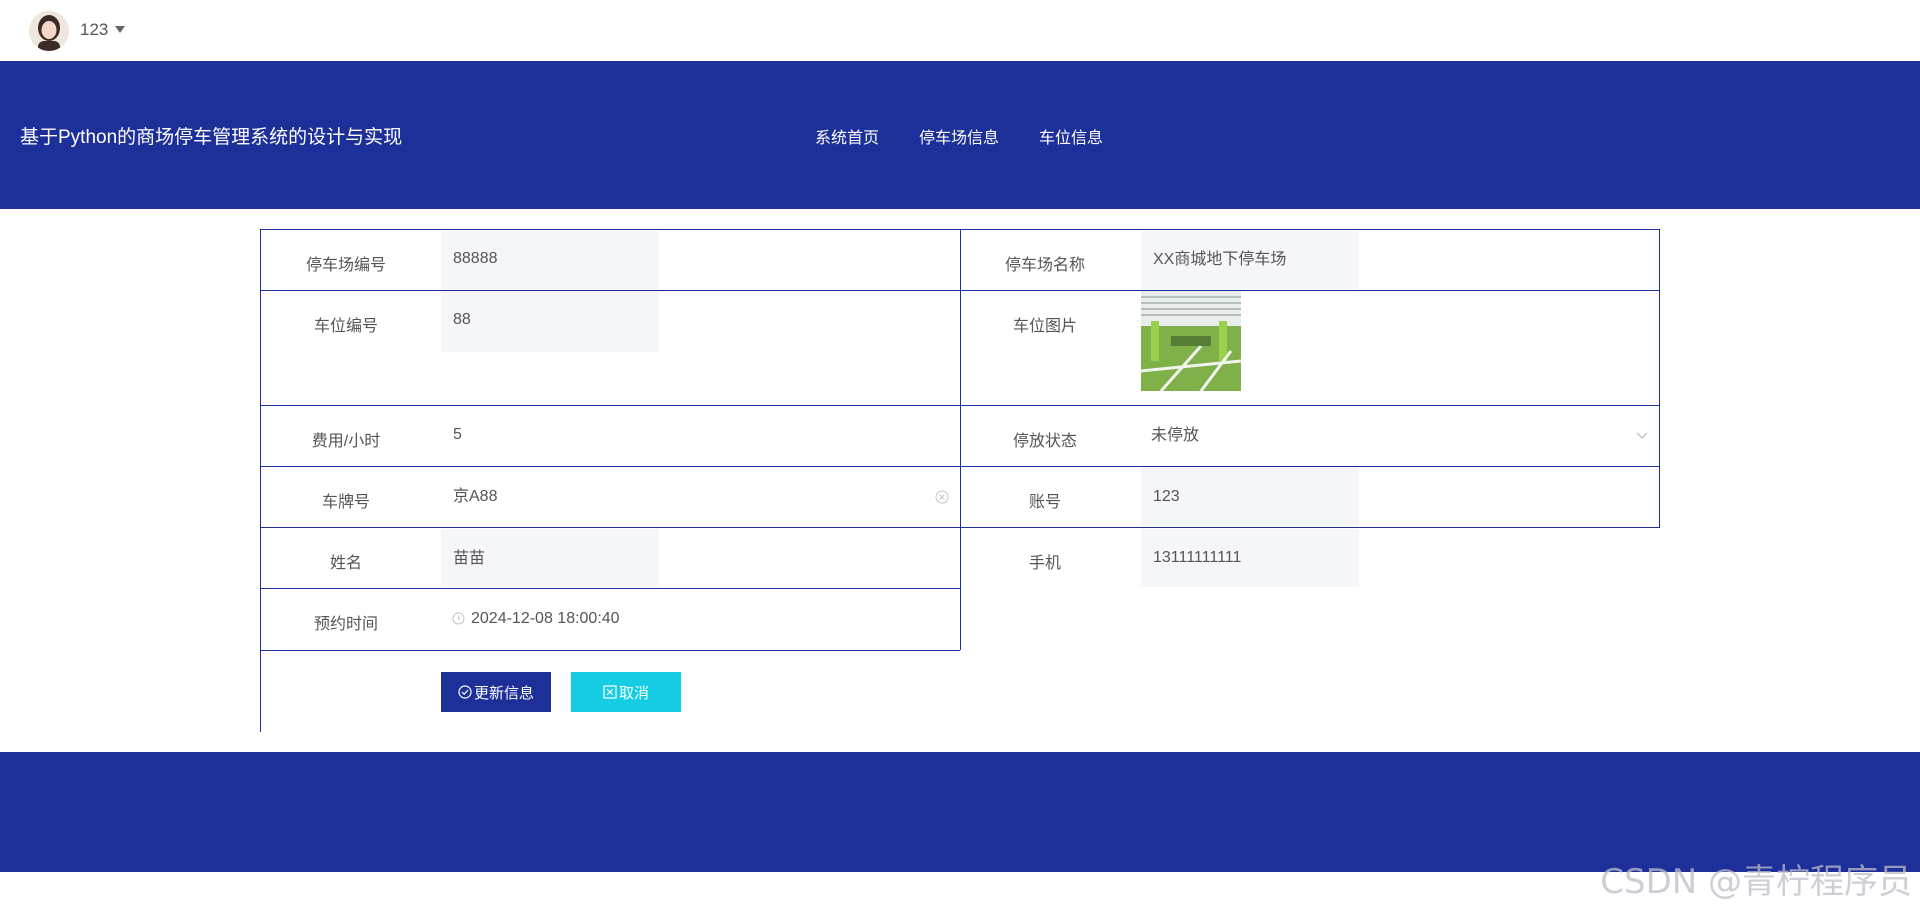  I want to click on parking-lot-name-label: 停车场名称, so click(1044, 265).